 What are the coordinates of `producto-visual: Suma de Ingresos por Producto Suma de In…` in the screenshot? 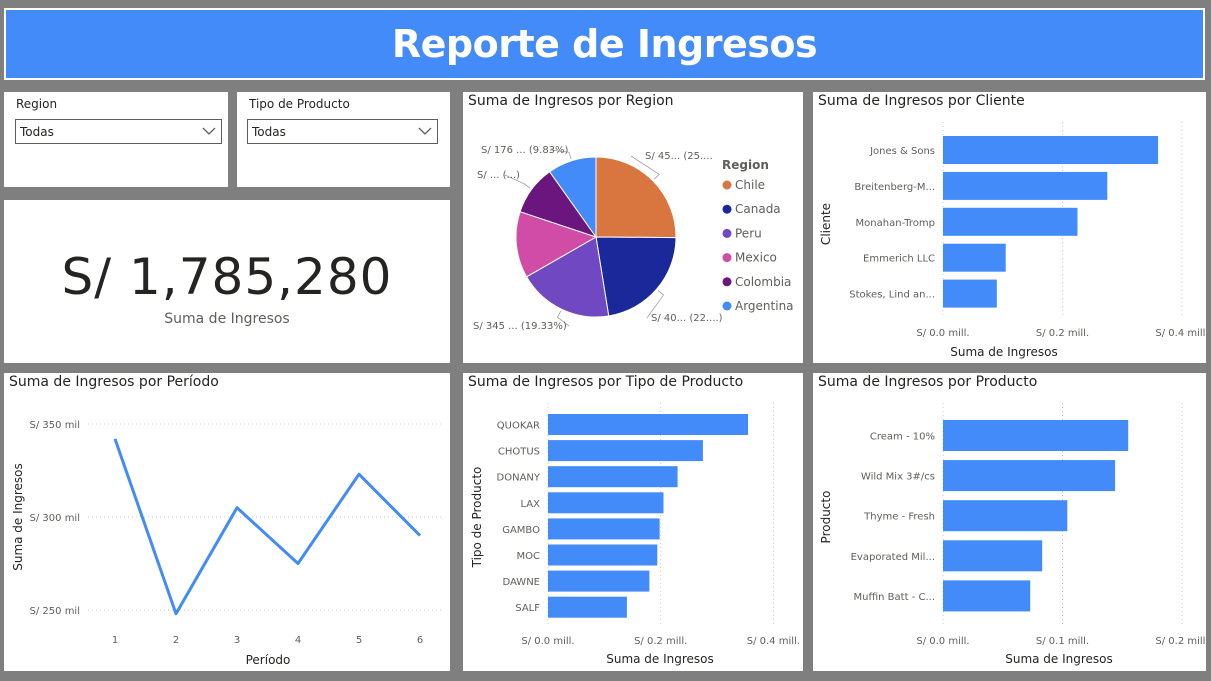 It's located at (1009, 522).